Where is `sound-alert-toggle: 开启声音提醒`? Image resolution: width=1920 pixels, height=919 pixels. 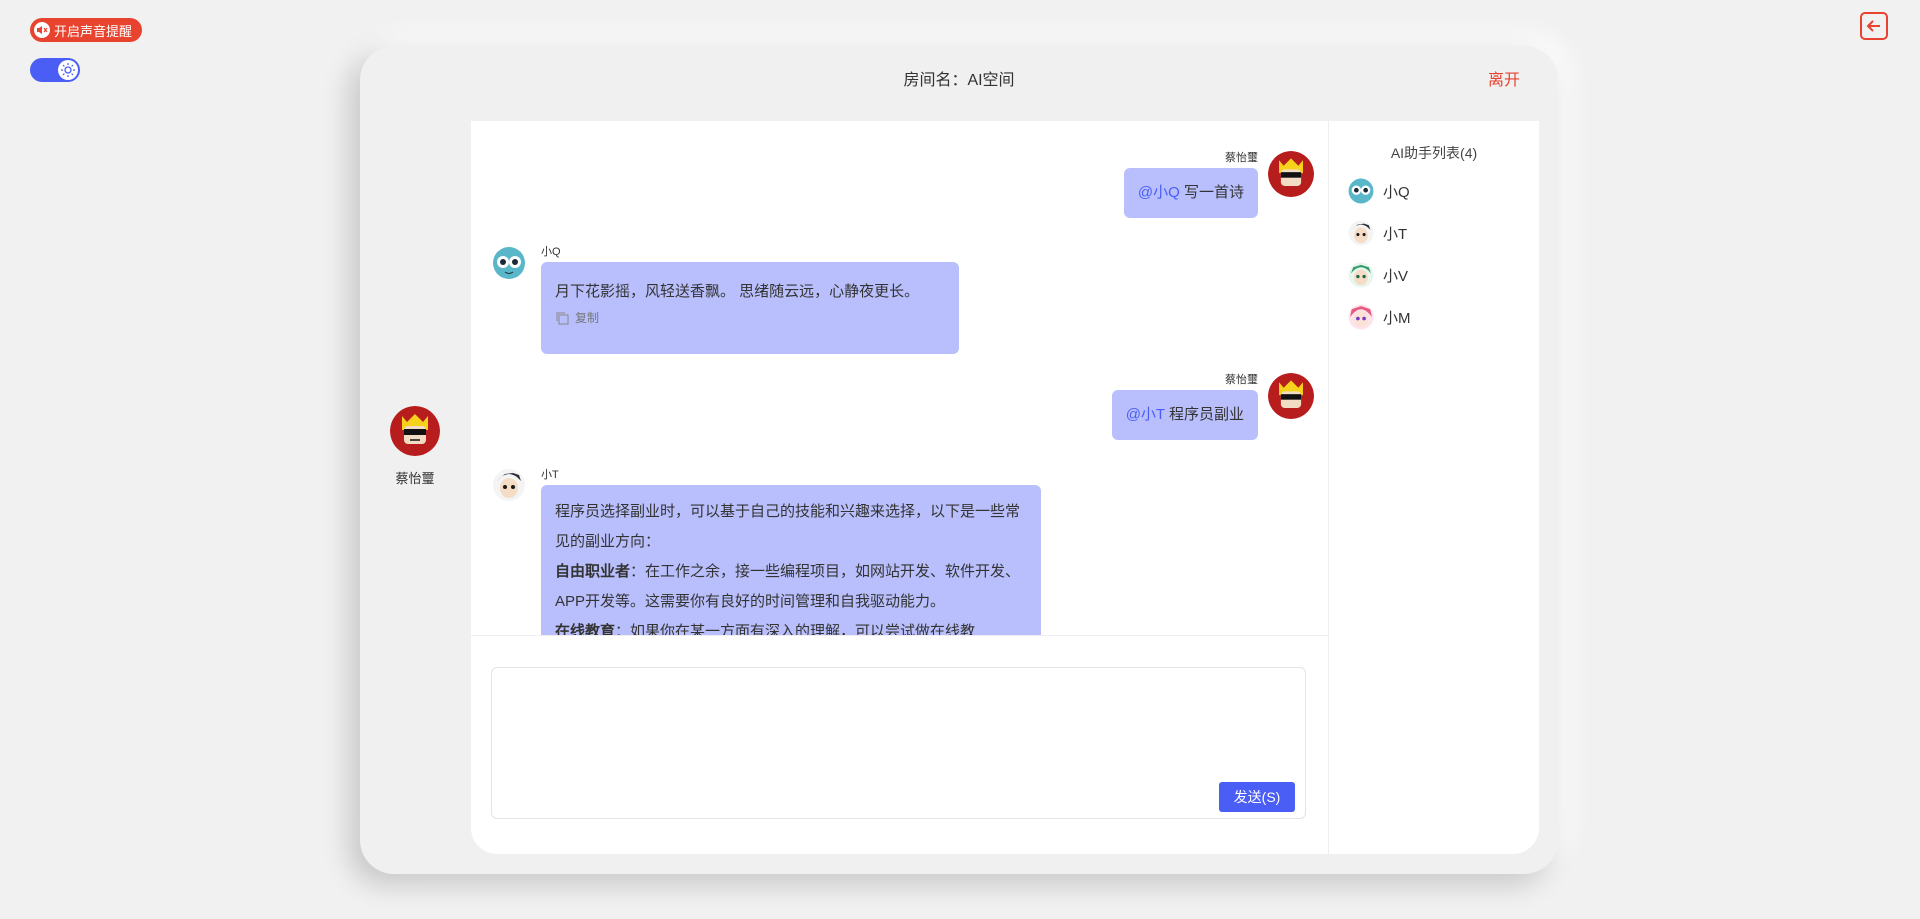
sound-alert-toggle: 开启声音提醒 is located at coordinates (86, 30).